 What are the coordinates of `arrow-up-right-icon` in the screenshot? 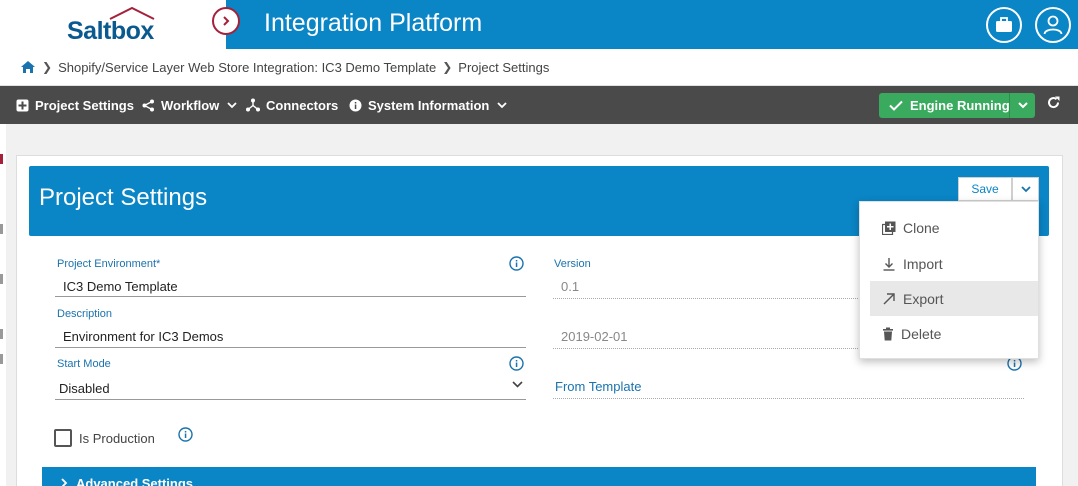 It's located at (889, 298).